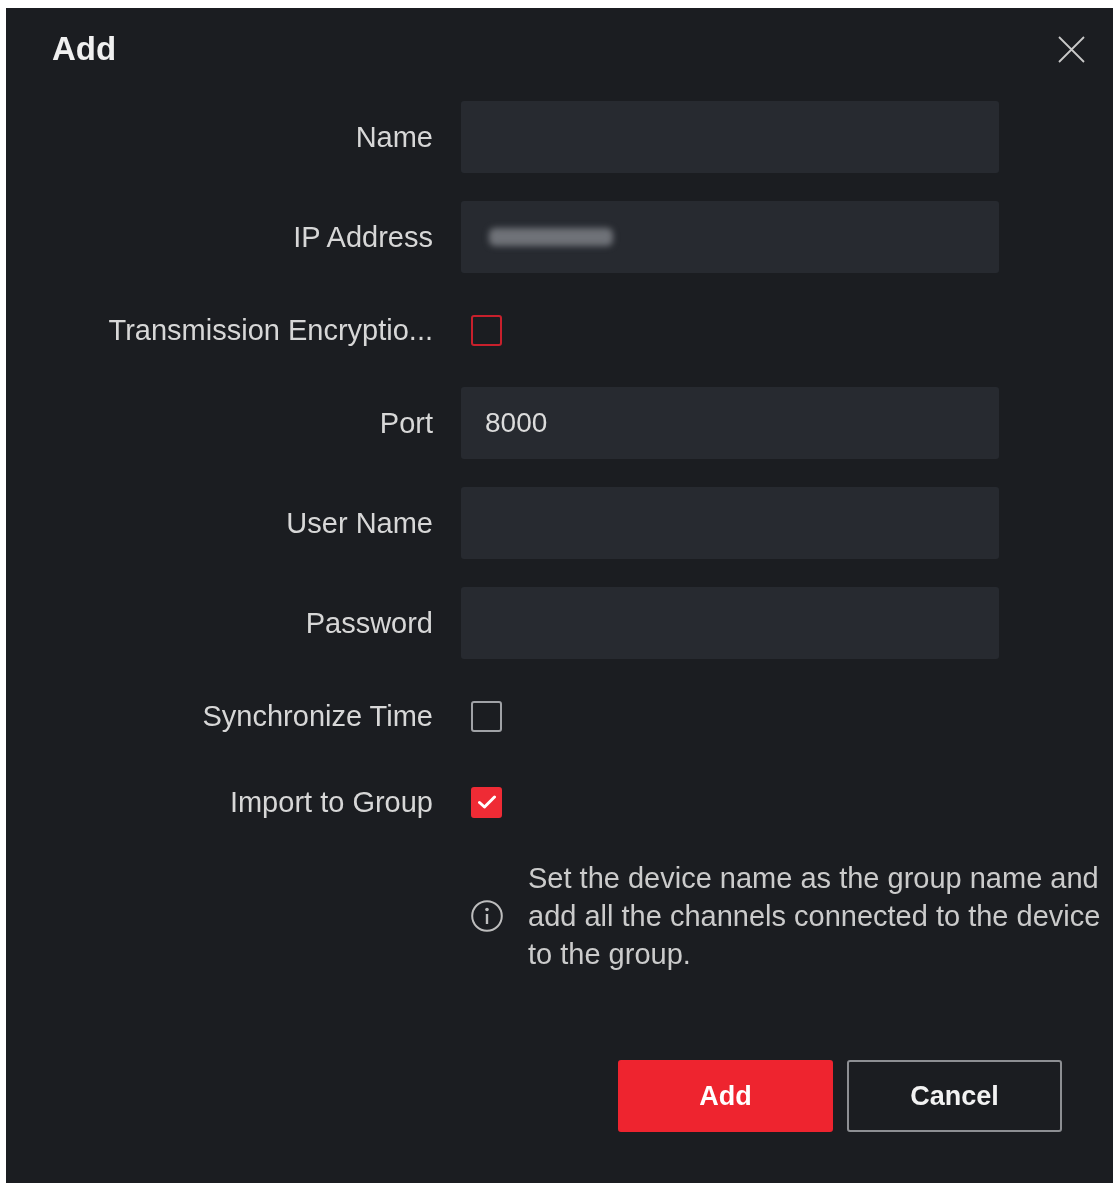 This screenshot has height=1187, width=1120. What do you see at coordinates (84, 49) in the screenshot?
I see `dialog-title: Add` at bounding box center [84, 49].